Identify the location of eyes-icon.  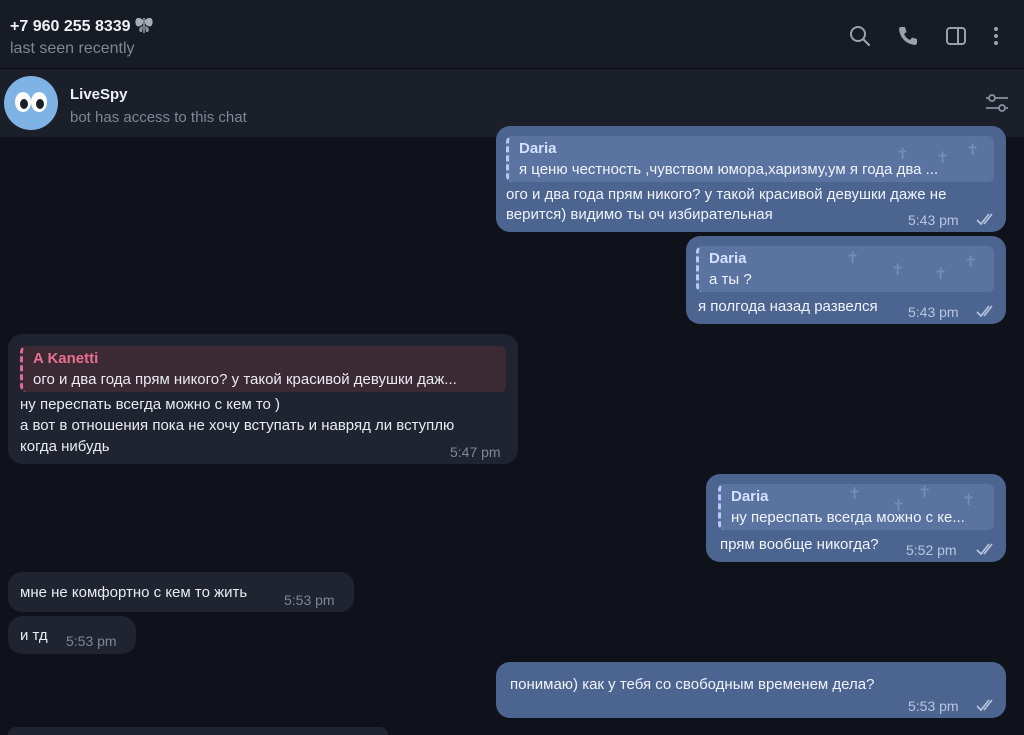
(31, 102).